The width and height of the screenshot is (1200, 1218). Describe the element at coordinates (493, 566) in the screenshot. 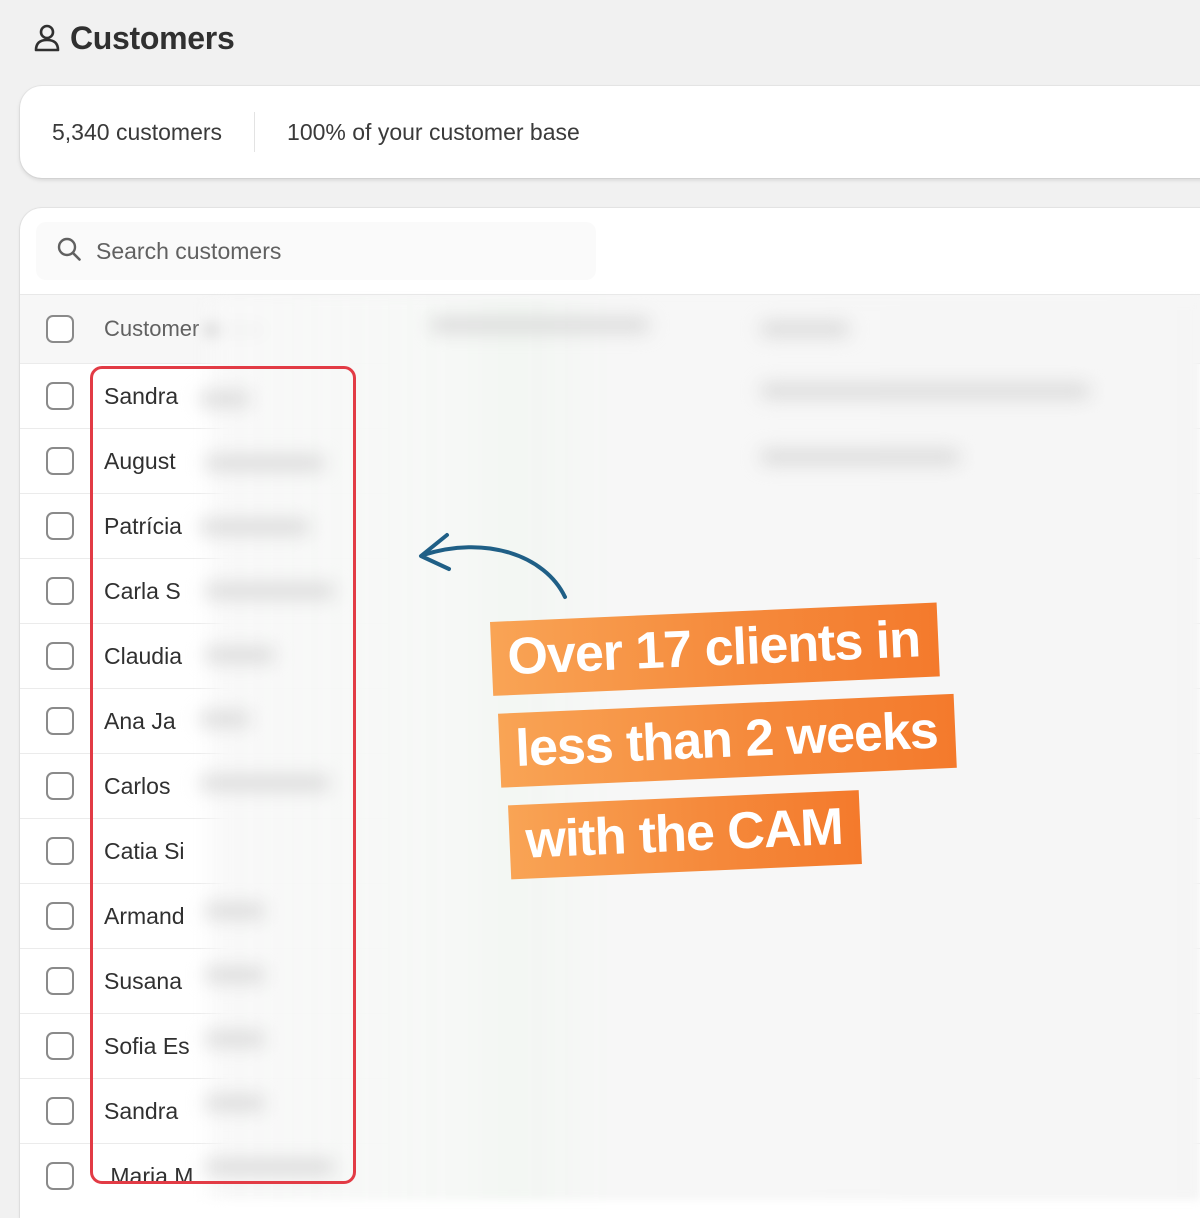

I see `curved-arrow-icon` at that location.